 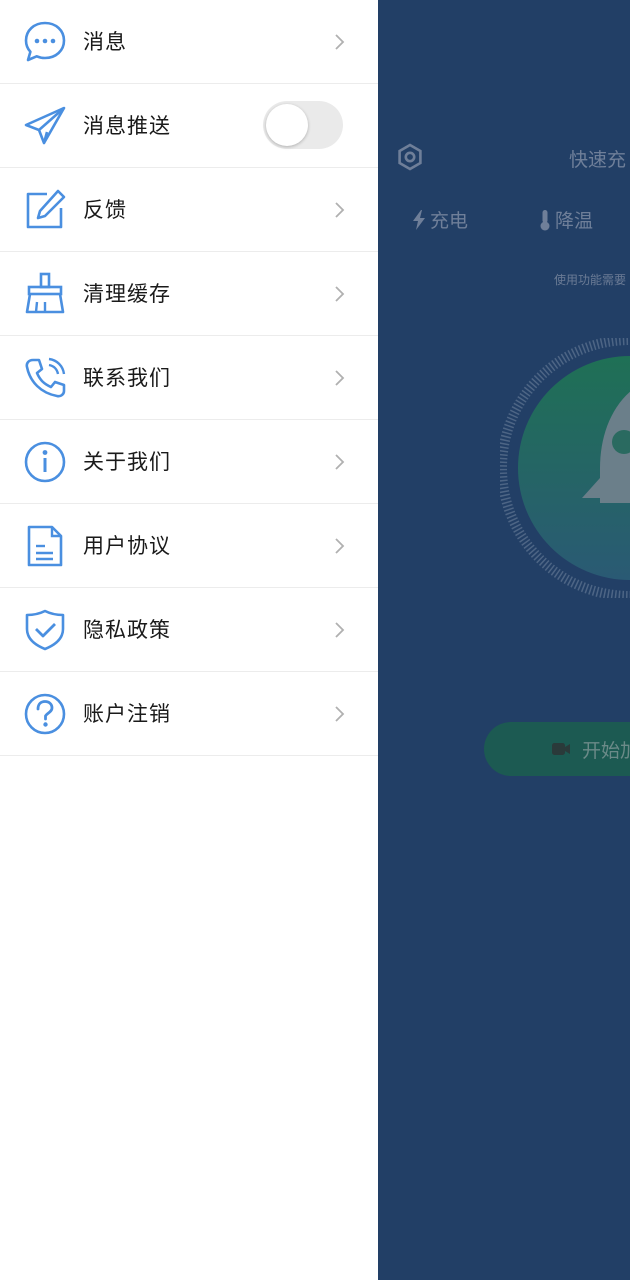 I want to click on menu-item-about-us: 关于我们, so click(x=189, y=462).